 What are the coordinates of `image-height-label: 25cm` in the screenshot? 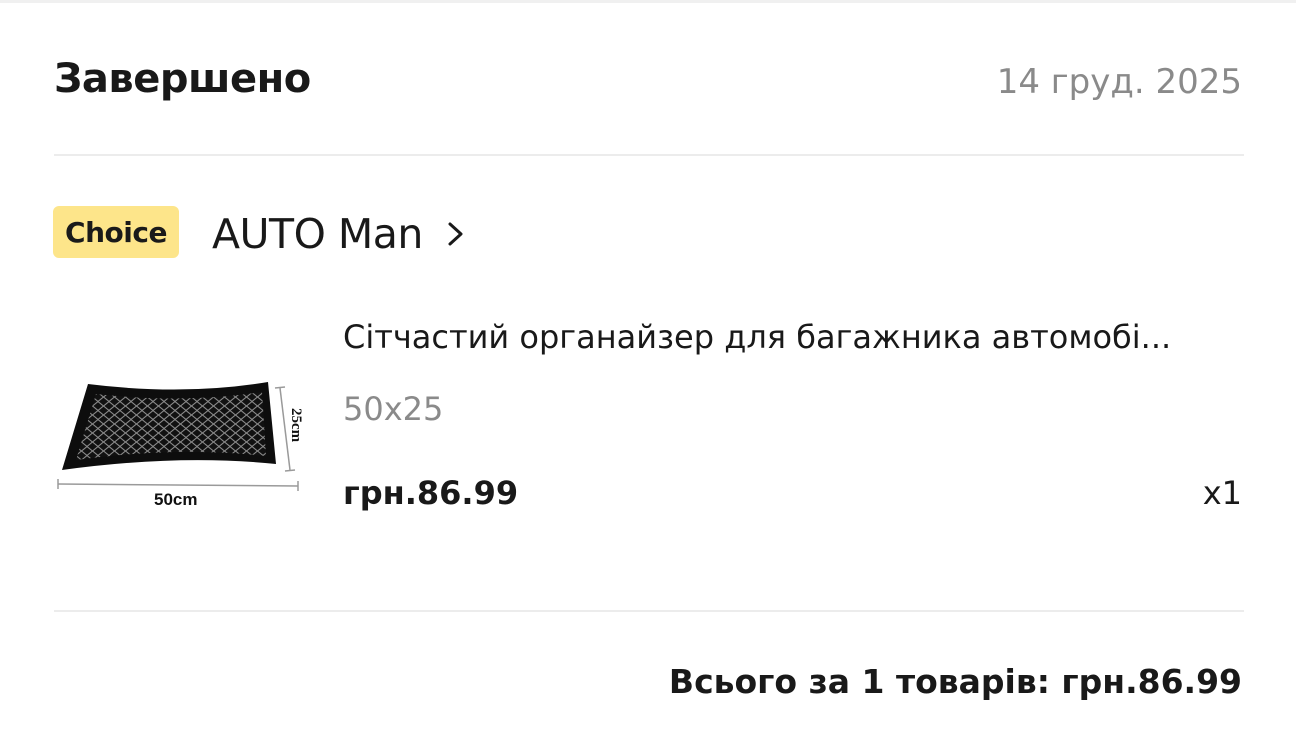 It's located at (296, 425).